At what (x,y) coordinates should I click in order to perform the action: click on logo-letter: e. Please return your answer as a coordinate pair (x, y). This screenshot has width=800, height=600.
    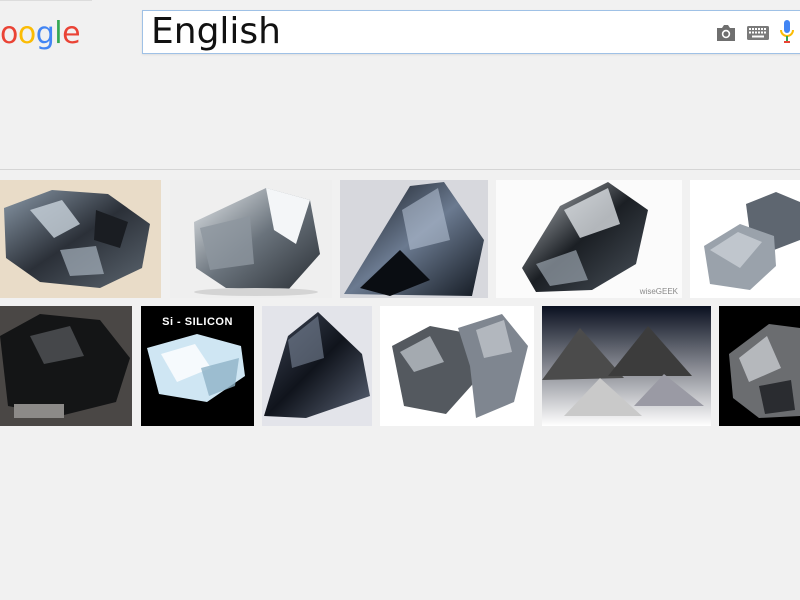
    Looking at the image, I should click on (71, 33).